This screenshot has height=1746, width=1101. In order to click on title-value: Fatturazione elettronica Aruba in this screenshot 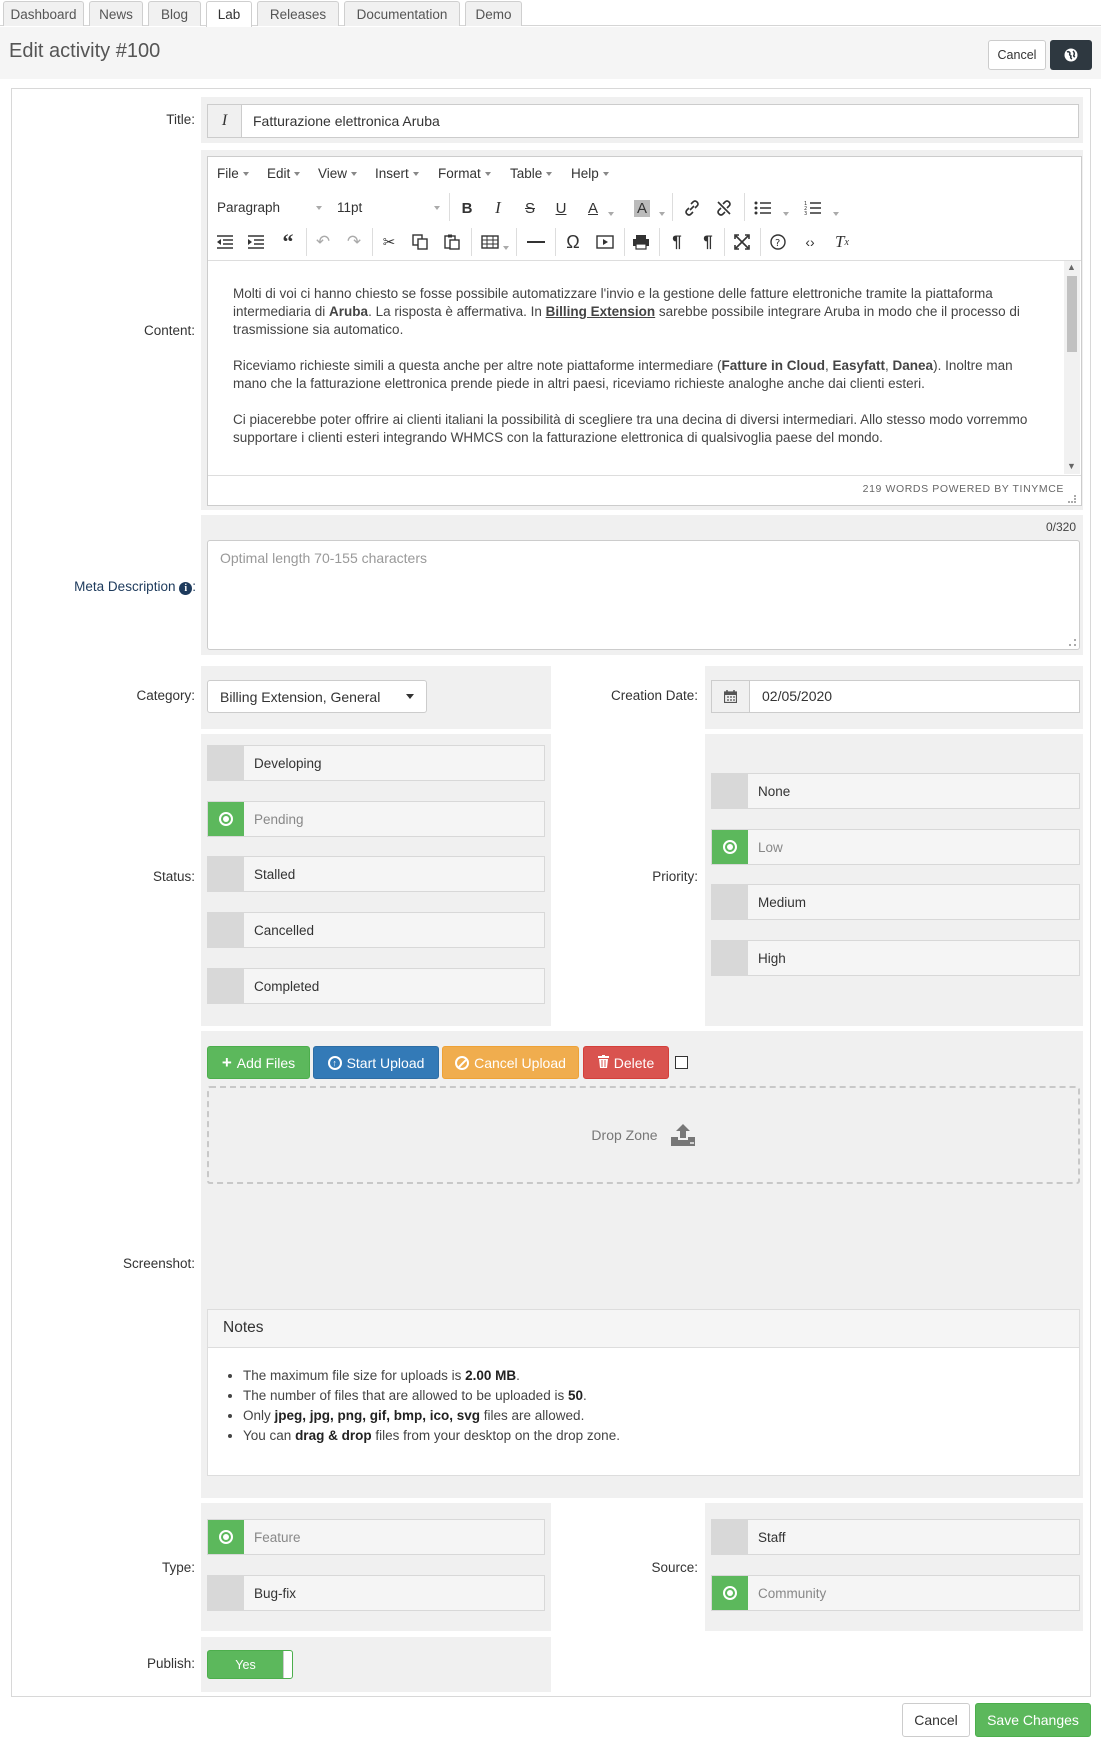, I will do `click(346, 121)`.